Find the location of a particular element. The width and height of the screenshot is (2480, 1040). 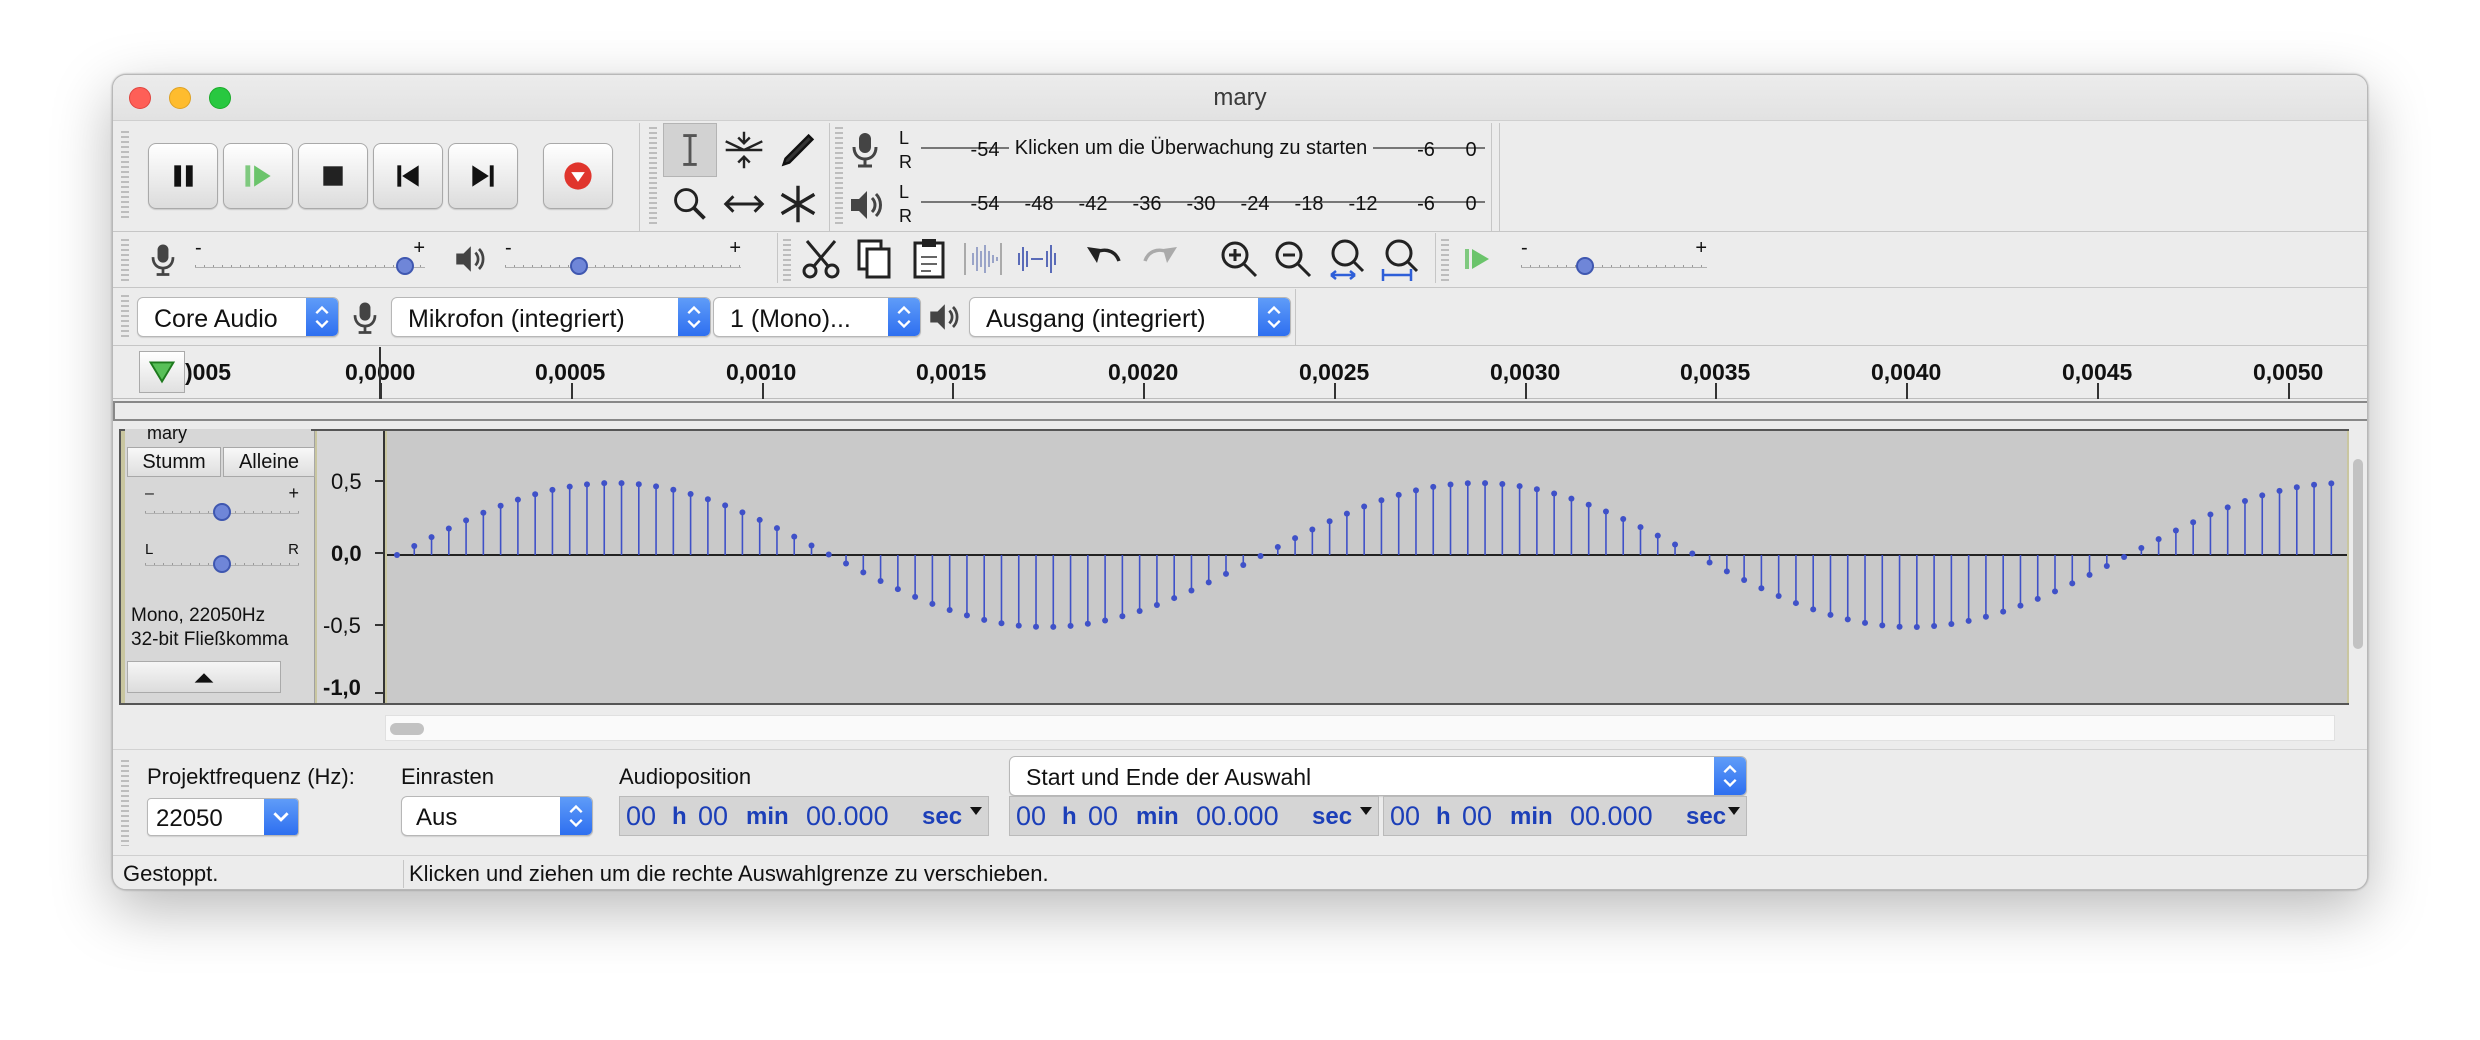

scissors-icon is located at coordinates (821, 259).